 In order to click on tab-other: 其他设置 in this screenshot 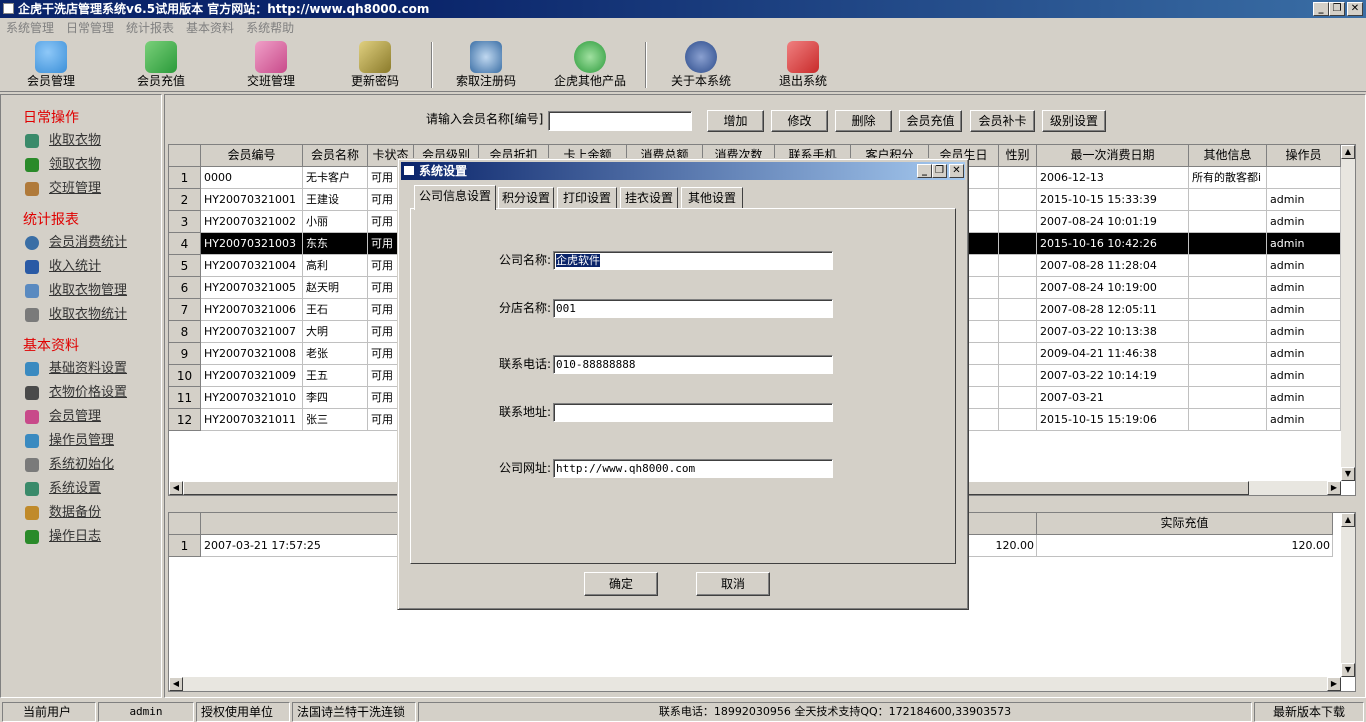, I will do `click(712, 198)`.